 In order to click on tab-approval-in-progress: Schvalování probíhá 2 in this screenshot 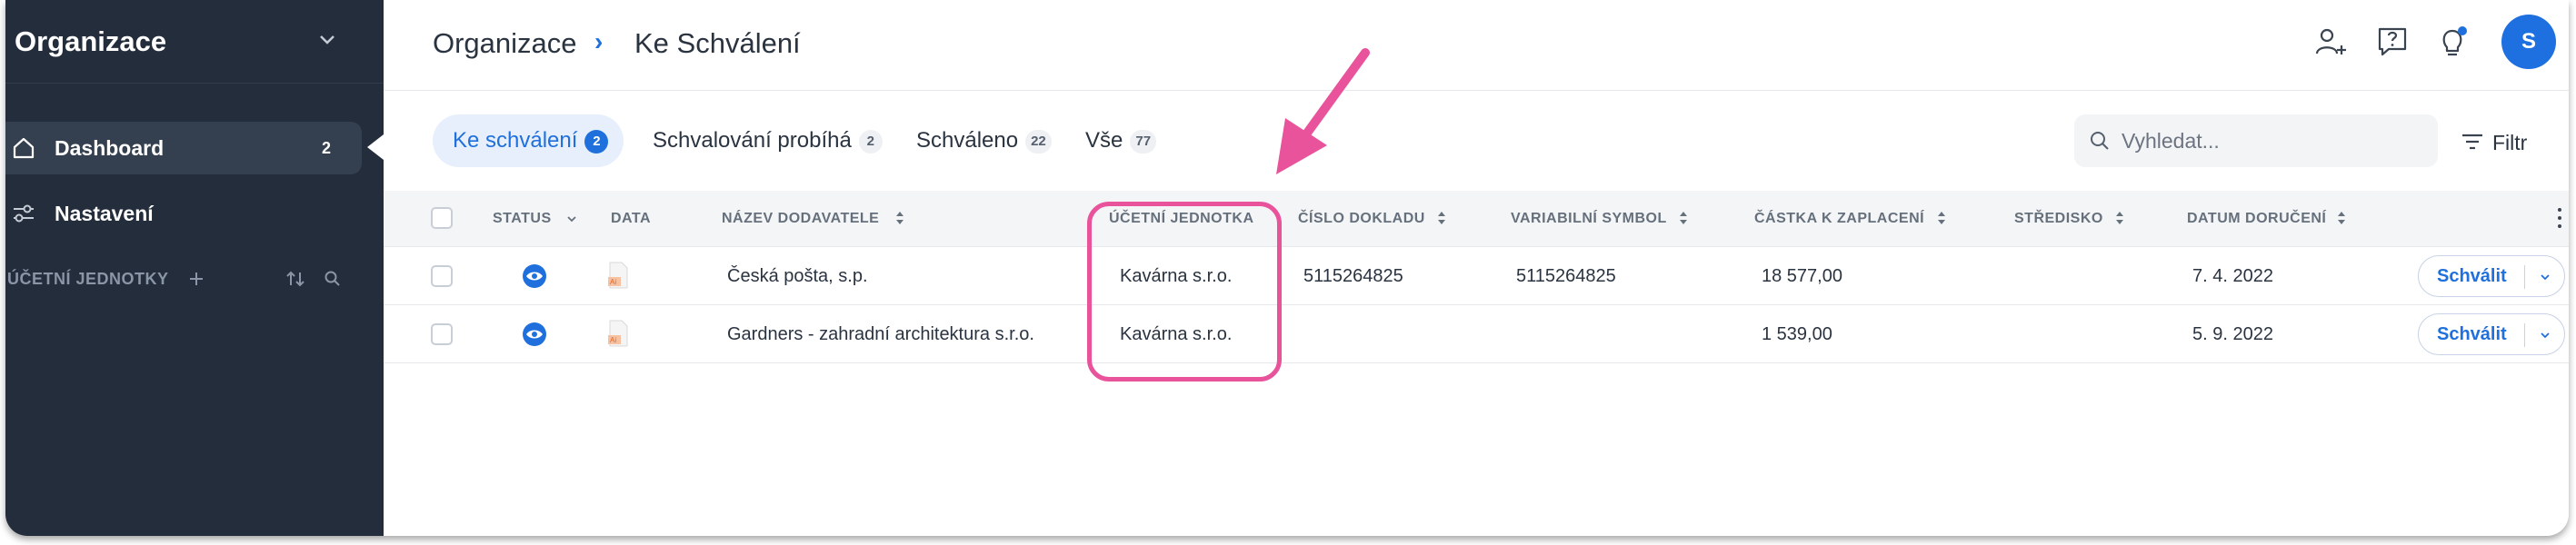, I will do `click(768, 140)`.